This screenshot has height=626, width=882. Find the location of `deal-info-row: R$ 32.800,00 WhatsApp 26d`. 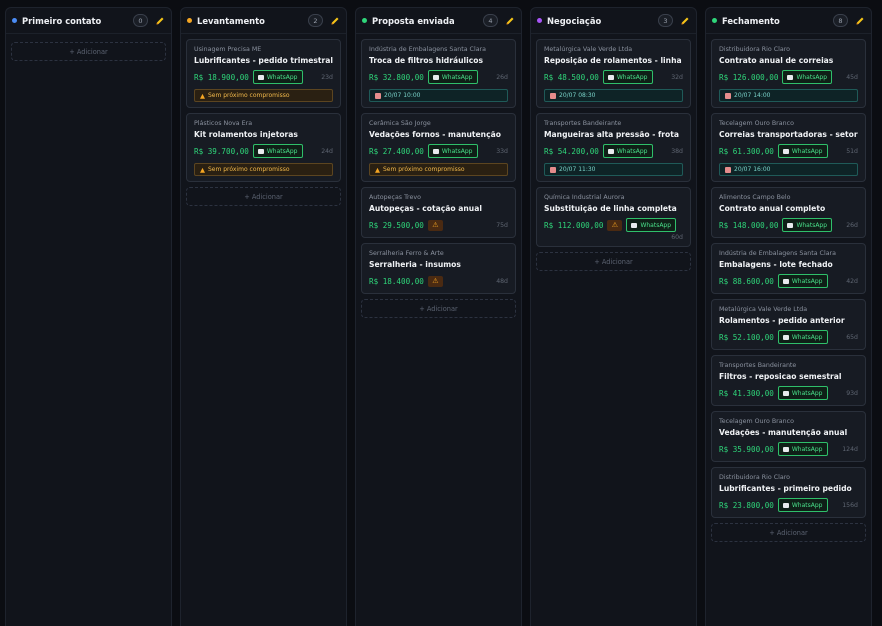

deal-info-row: R$ 32.800,00 WhatsApp 26d is located at coordinates (438, 77).